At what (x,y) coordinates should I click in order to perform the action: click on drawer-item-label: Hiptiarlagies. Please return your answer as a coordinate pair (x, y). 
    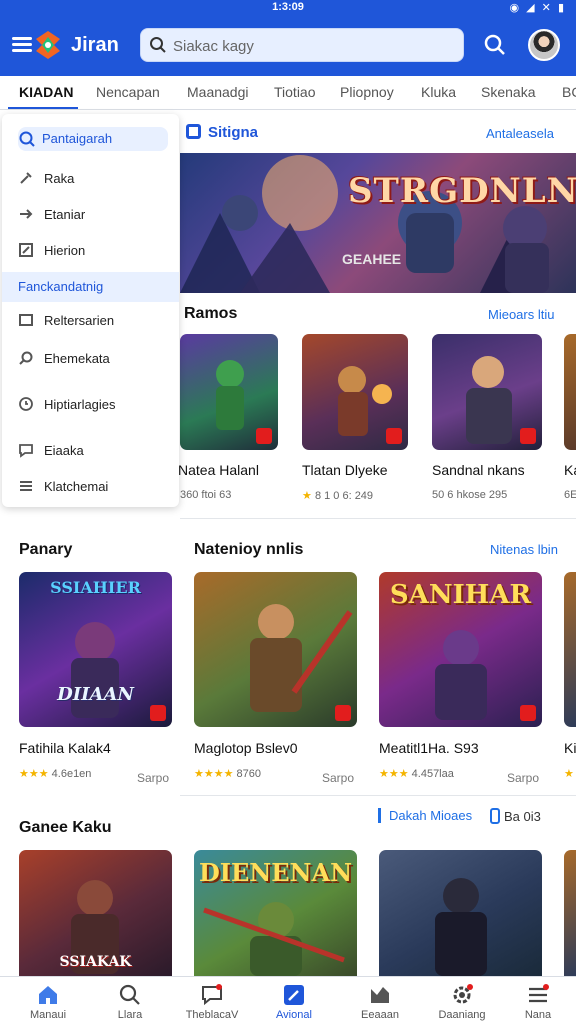
    Looking at the image, I should click on (80, 404).